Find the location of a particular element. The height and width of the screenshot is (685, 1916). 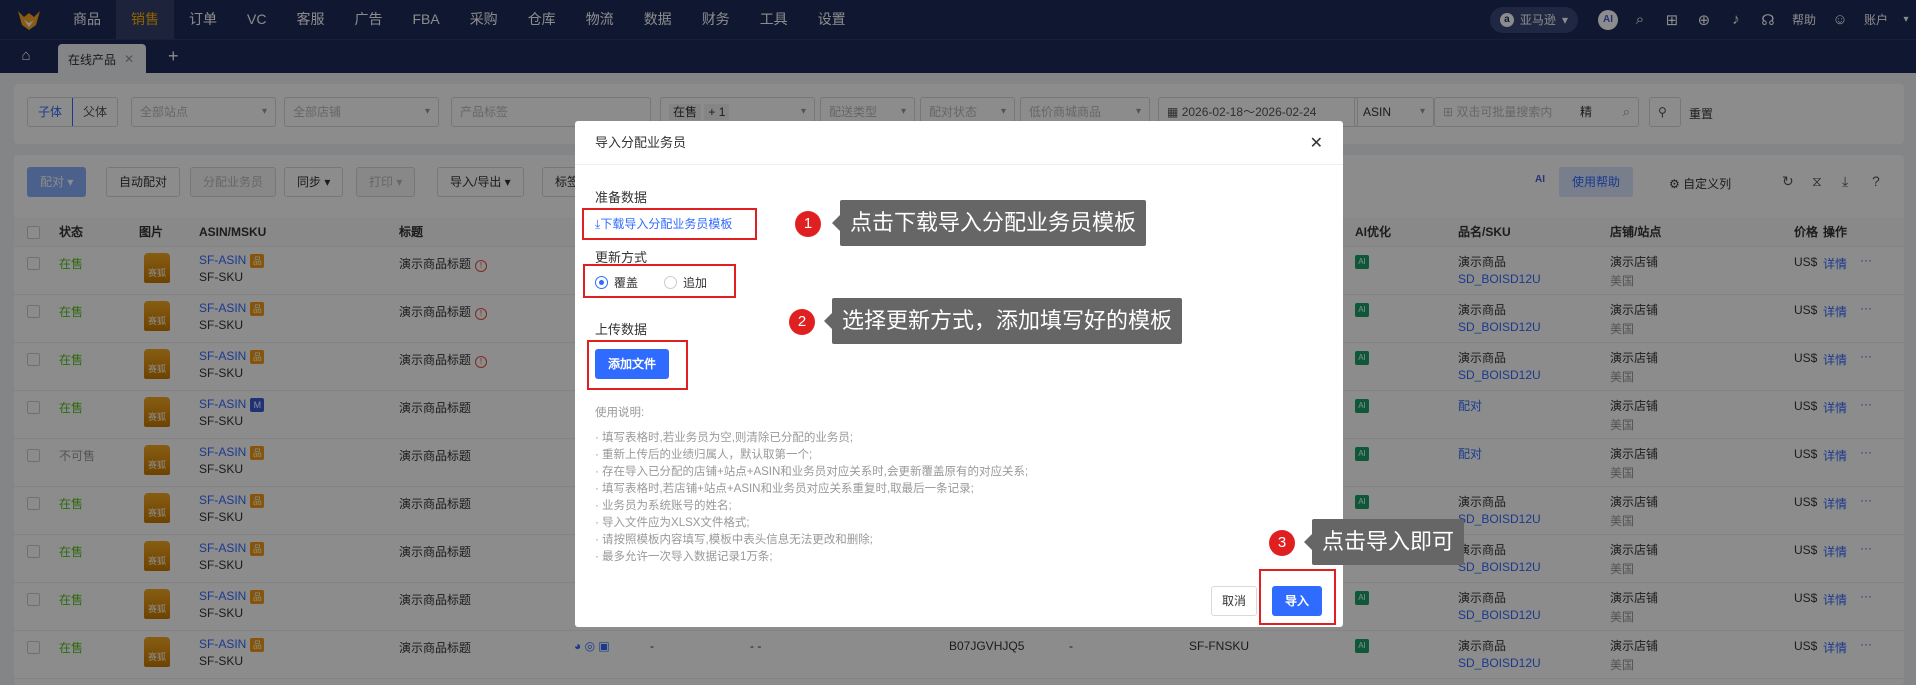

callout-text-3: 点击导入即可 is located at coordinates (1384, 542).